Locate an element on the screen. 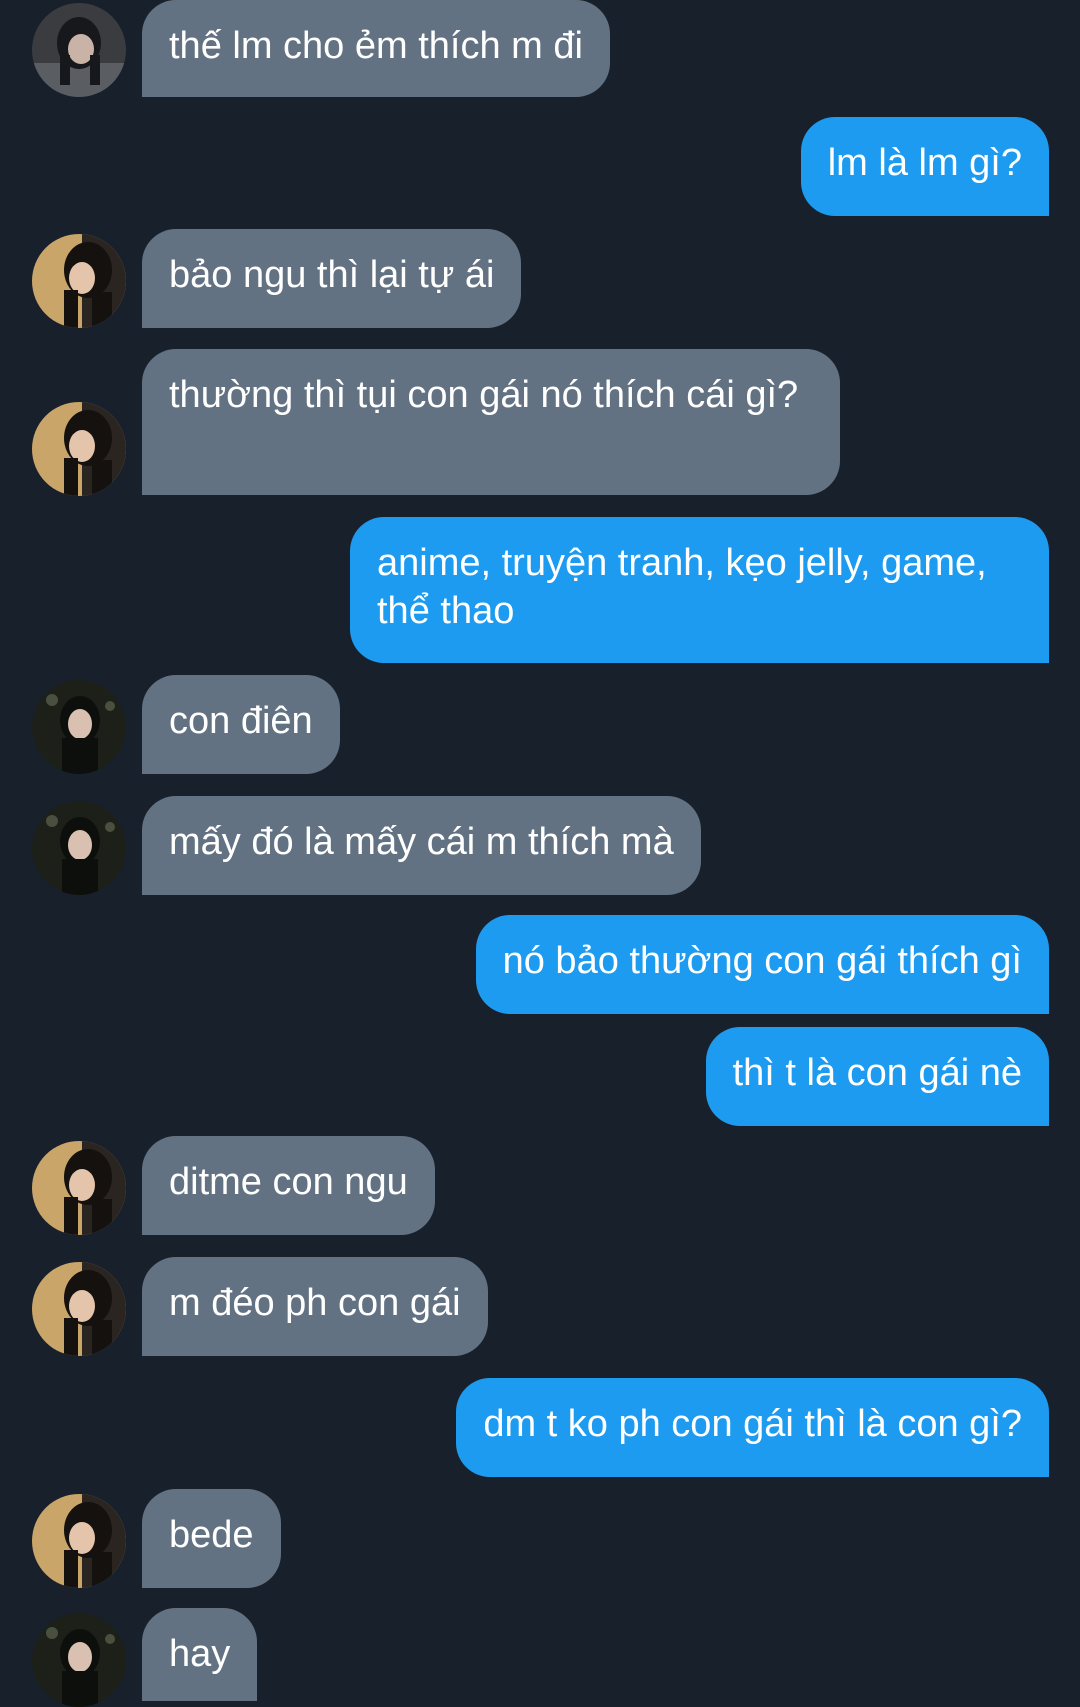  message-bubble-outgoing: lm là lm gì? is located at coordinates (924, 166).